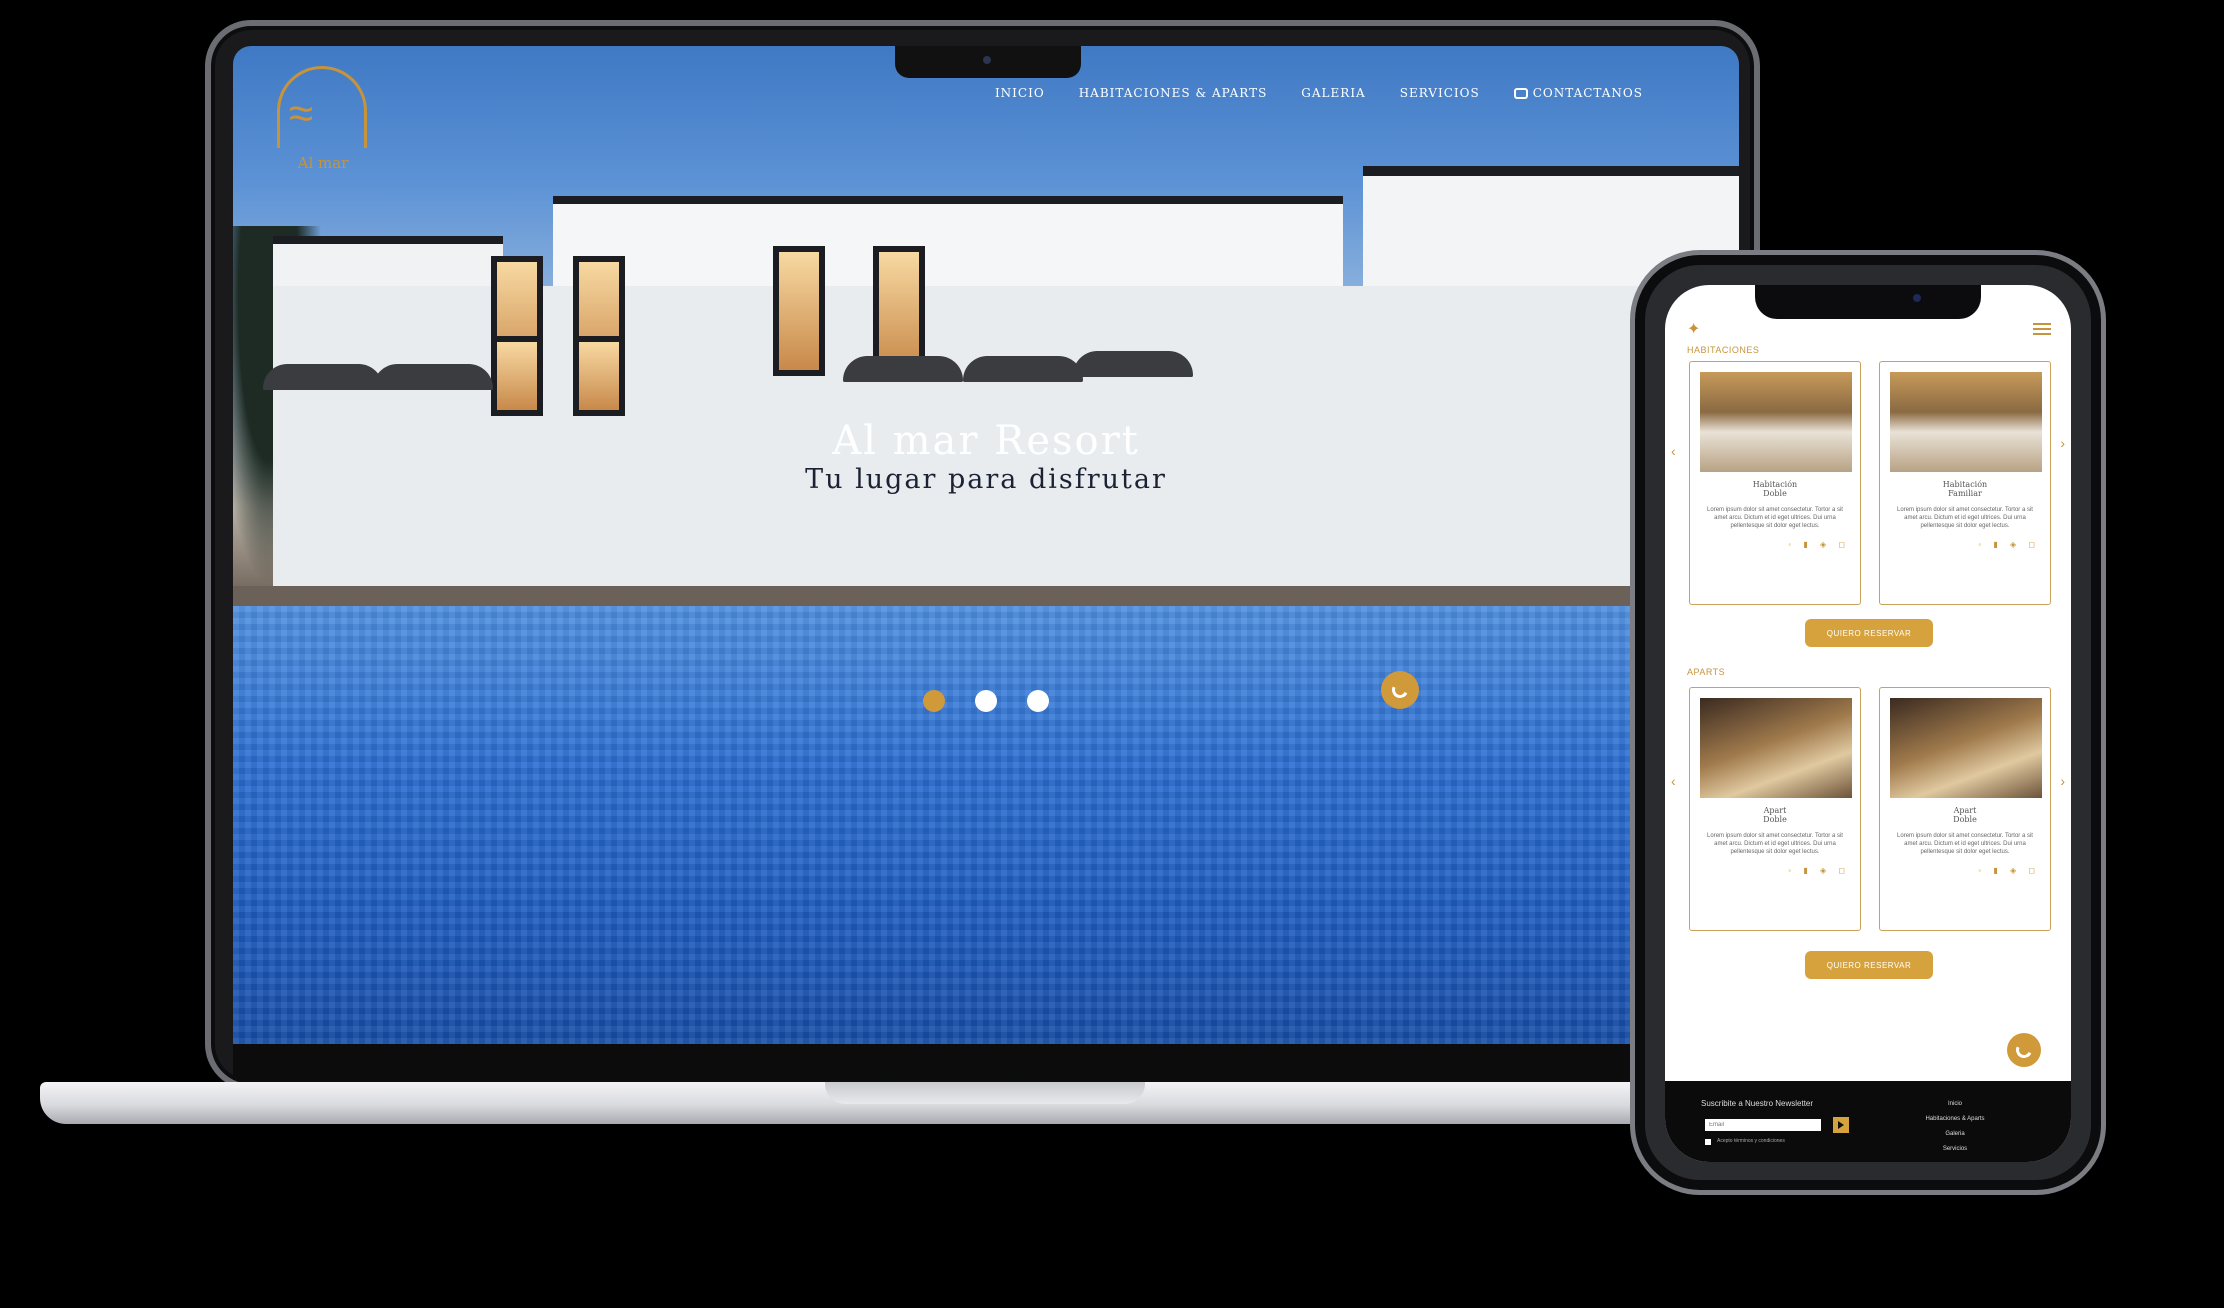 Image resolution: width=2224 pixels, height=1308 pixels. What do you see at coordinates (986, 441) in the screenshot?
I see `hero-title: Al mar Resort` at bounding box center [986, 441].